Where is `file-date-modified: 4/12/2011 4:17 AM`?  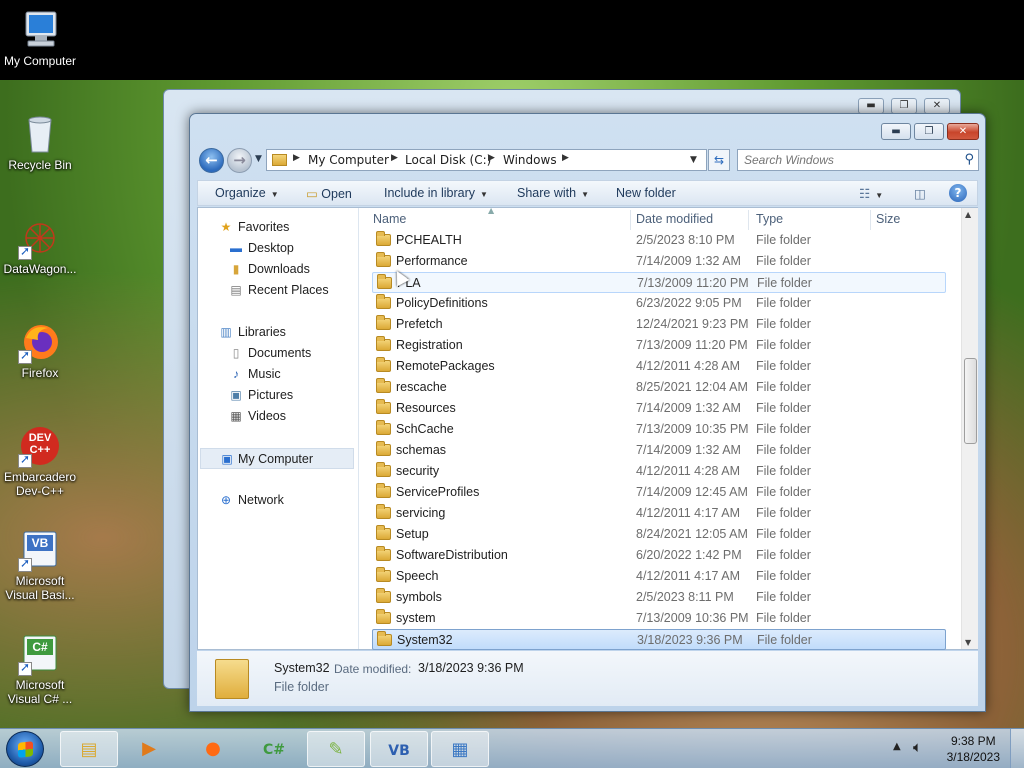 file-date-modified: 4/12/2011 4:17 AM is located at coordinates (688, 513).